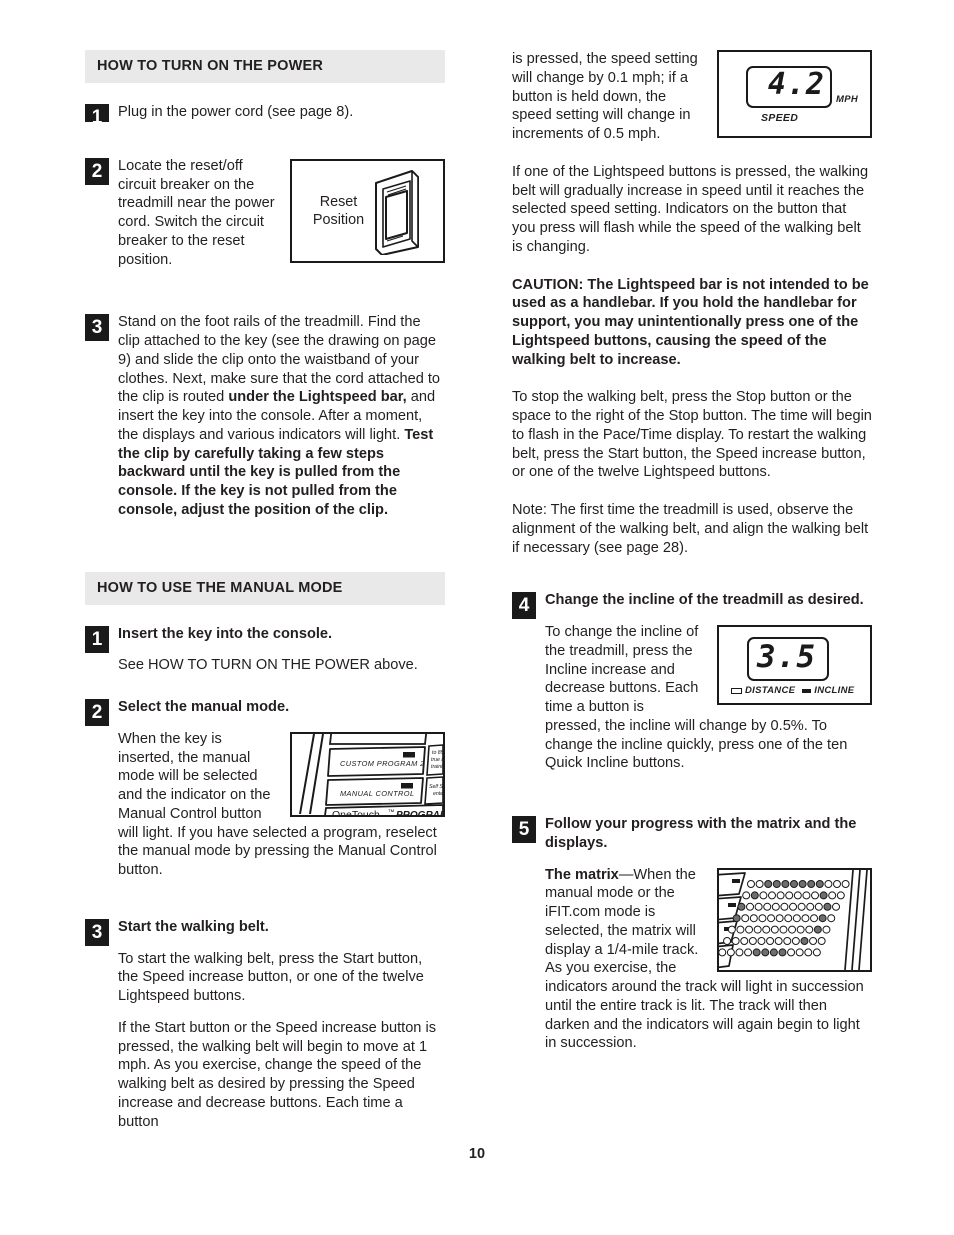 This screenshot has width=954, height=1235. What do you see at coordinates (356, 812) in the screenshot?
I see `svg-text: OneTouch` at bounding box center [356, 812].